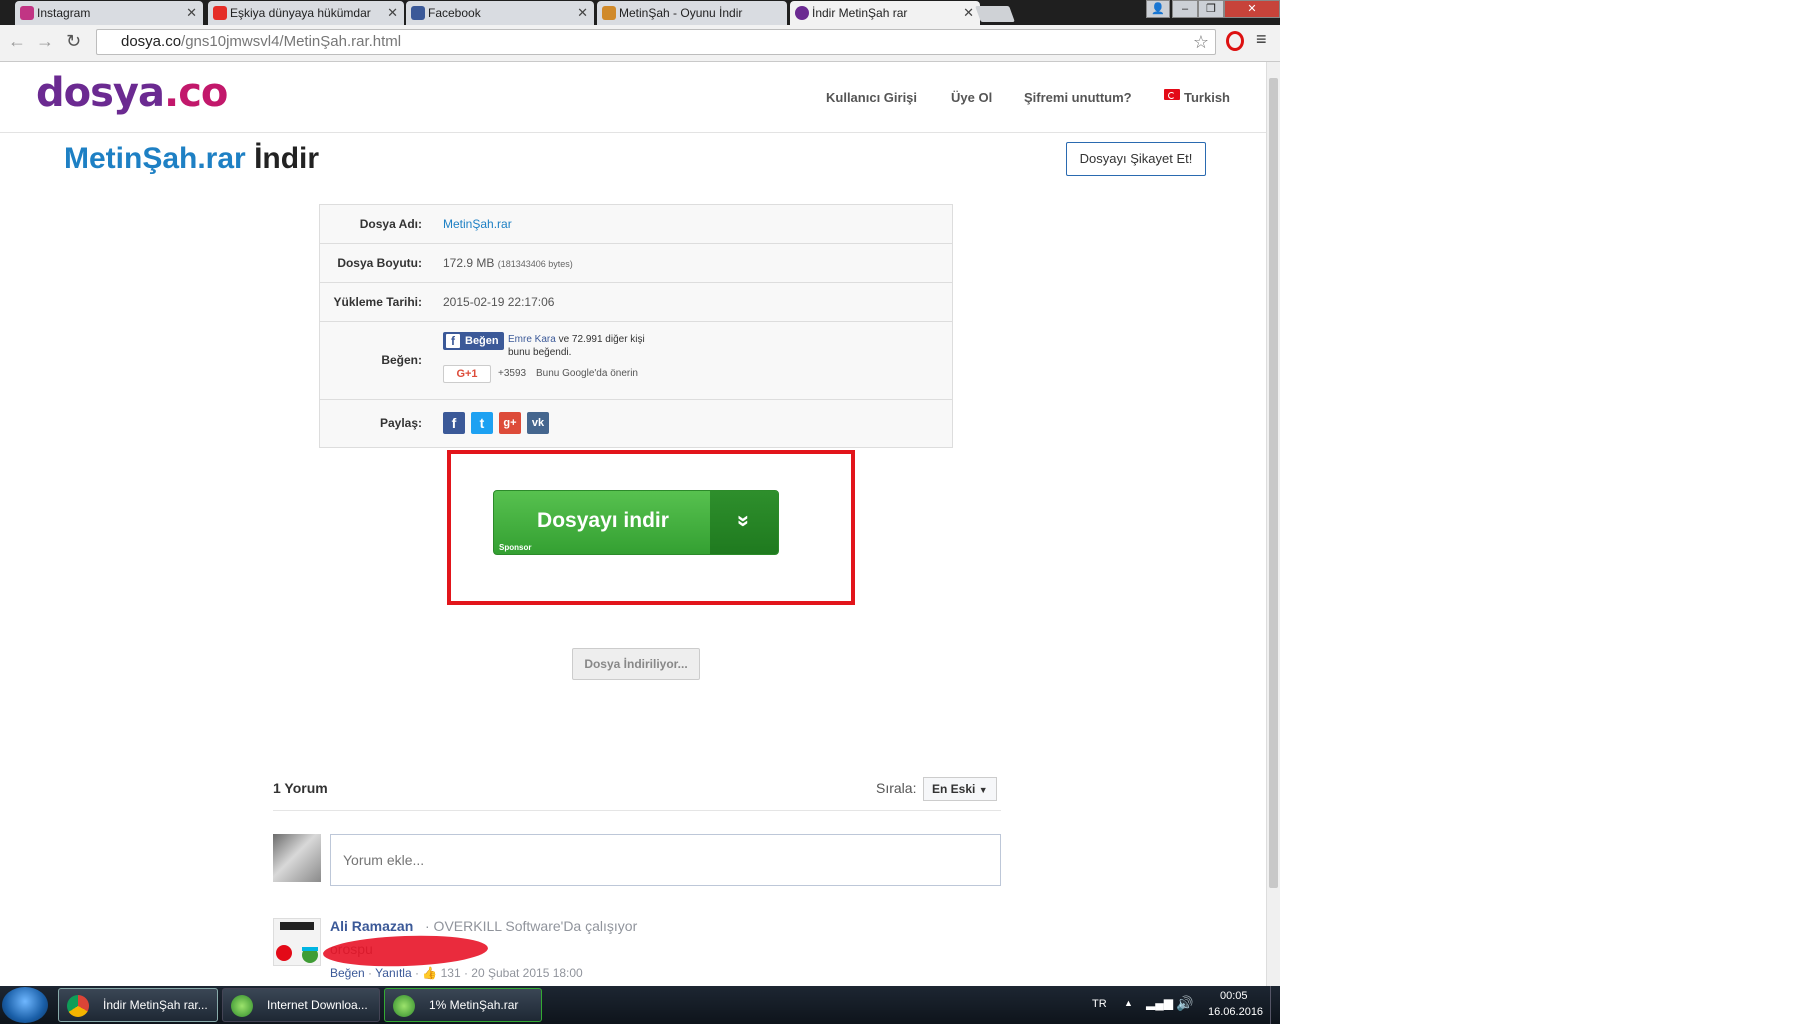  I want to click on signup-link: Üye Ol, so click(971, 97).